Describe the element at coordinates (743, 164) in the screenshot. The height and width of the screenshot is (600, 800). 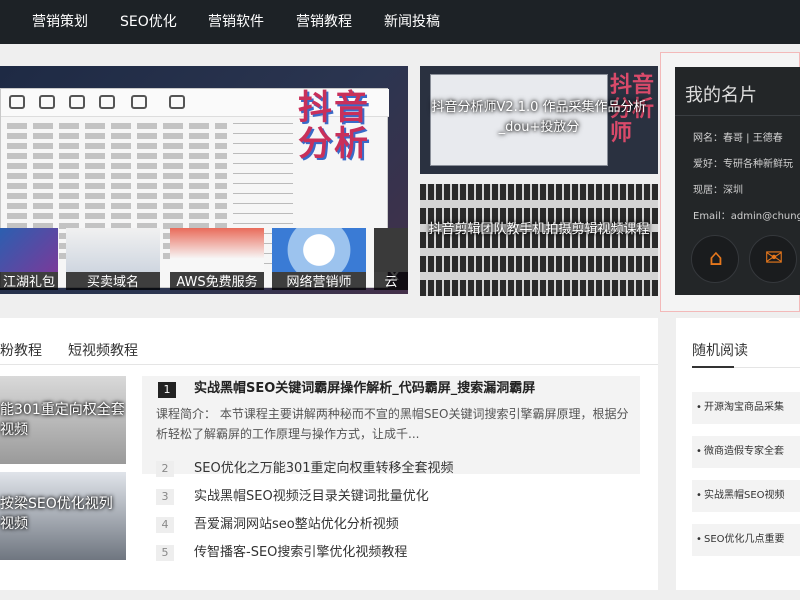
I see `profile-hobby: 爱好：专研各种新鲜玩` at that location.